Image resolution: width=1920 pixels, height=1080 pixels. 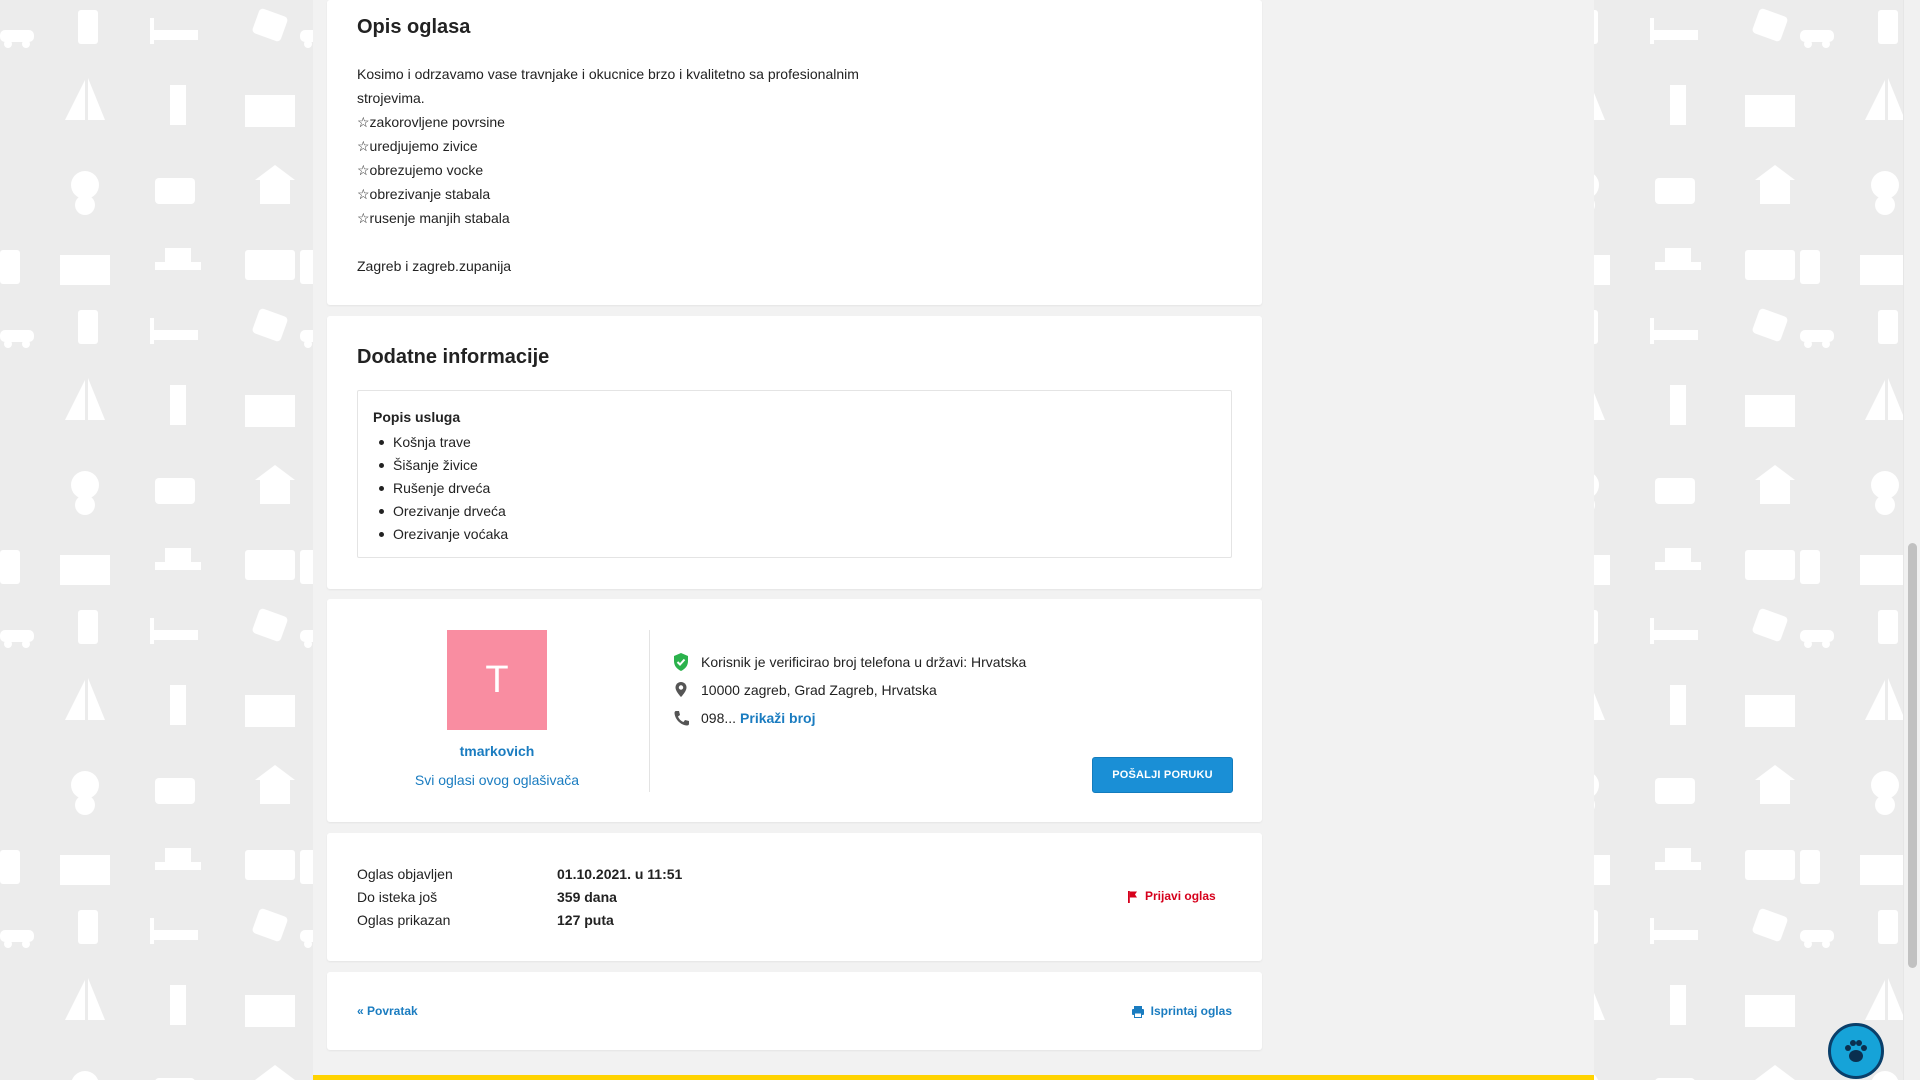 I want to click on expires-row: Do isteka još 359 dana, so click(x=487, y=897).